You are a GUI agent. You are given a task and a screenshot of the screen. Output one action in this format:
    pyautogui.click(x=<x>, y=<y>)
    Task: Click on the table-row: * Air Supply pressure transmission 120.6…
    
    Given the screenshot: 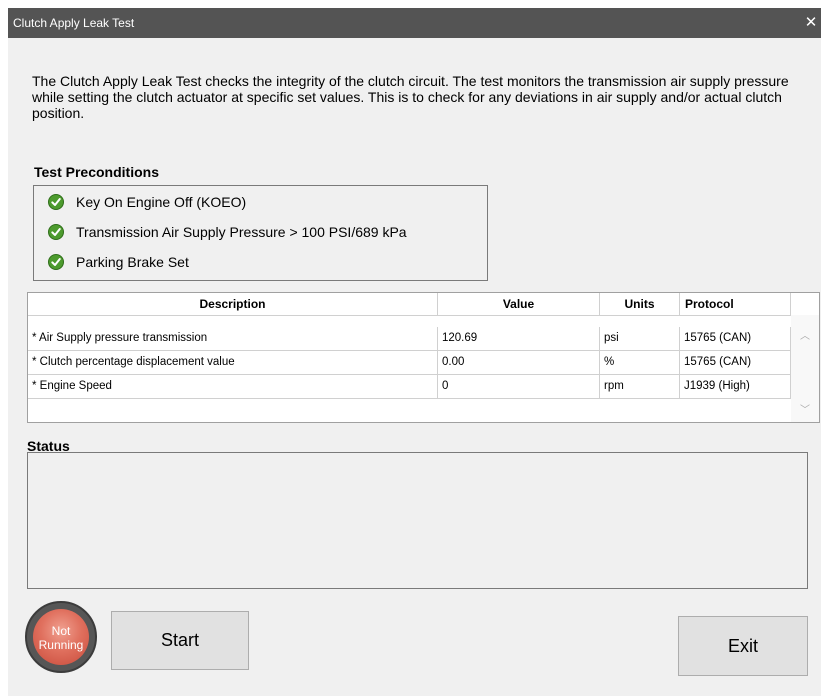 What is the action you would take?
    pyautogui.click(x=409, y=339)
    